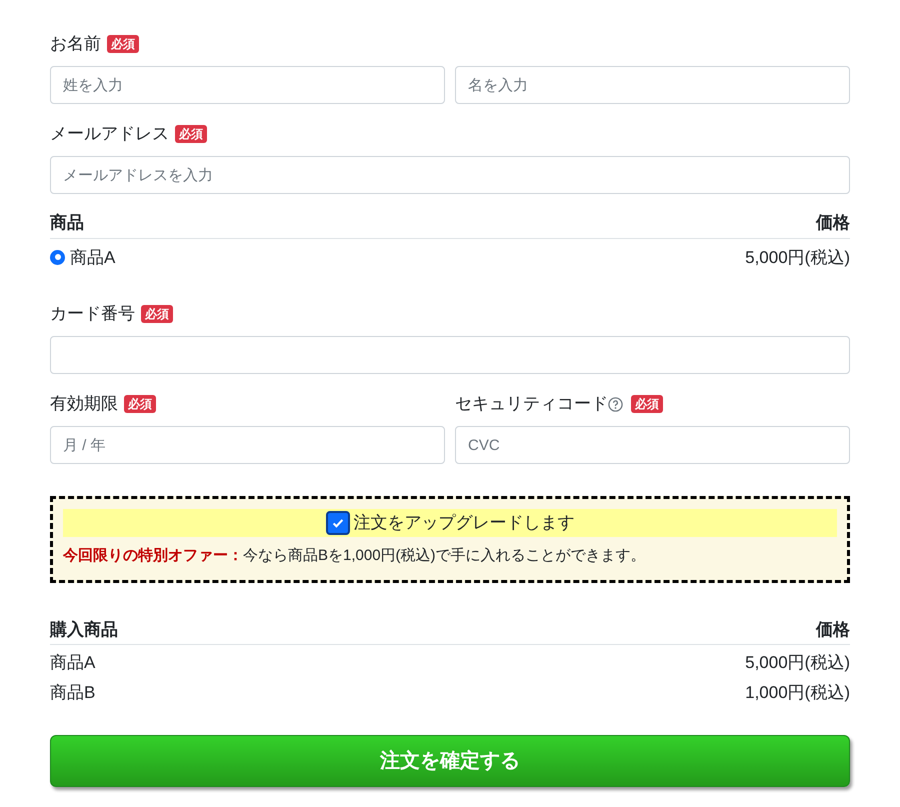  I want to click on last-name-field: 姓を入力, so click(247, 85).